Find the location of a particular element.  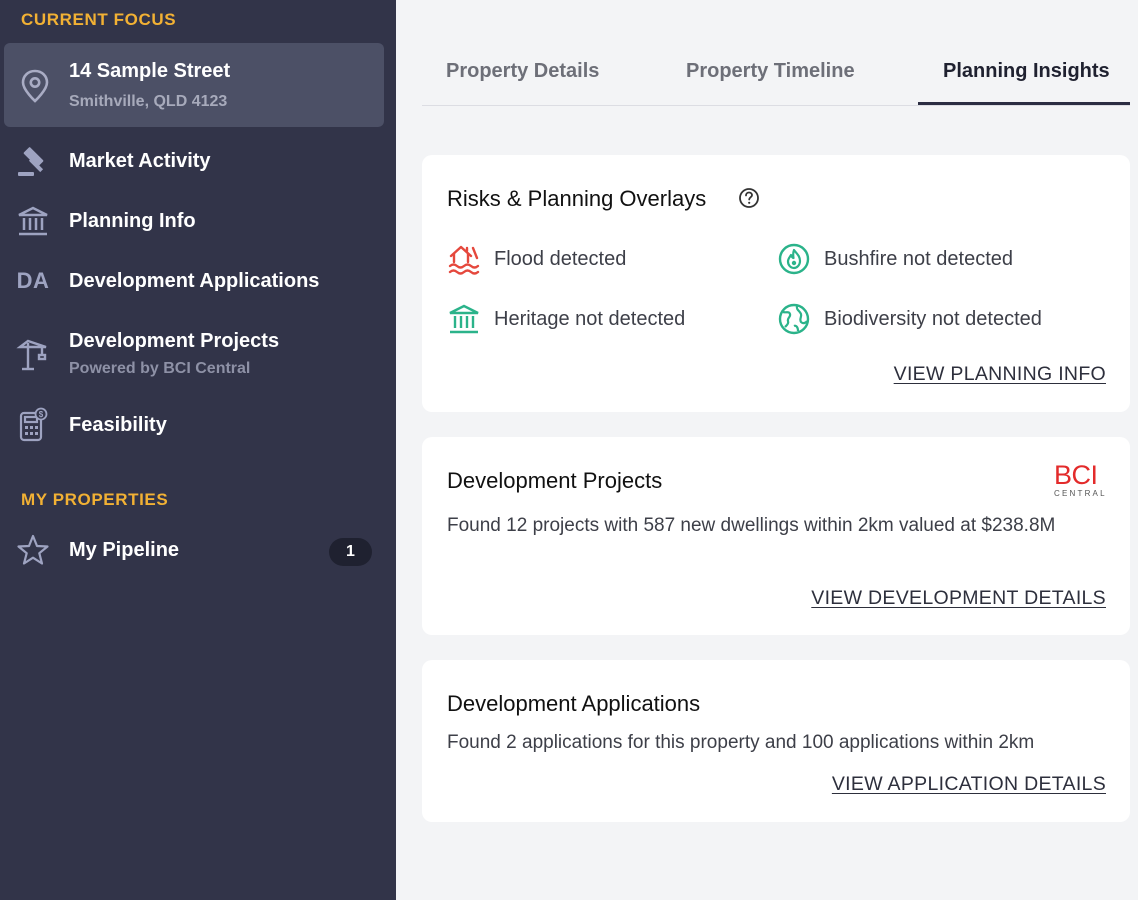

sidebar-item-development-applications: DA Development Applications is located at coordinates (198, 281).